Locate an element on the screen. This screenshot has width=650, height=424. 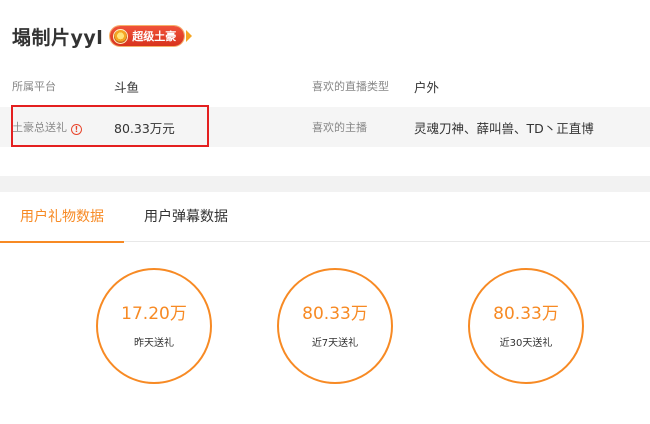
data-tabs: 用户礼物数据 用户弹幕数据 is located at coordinates (325, 217).